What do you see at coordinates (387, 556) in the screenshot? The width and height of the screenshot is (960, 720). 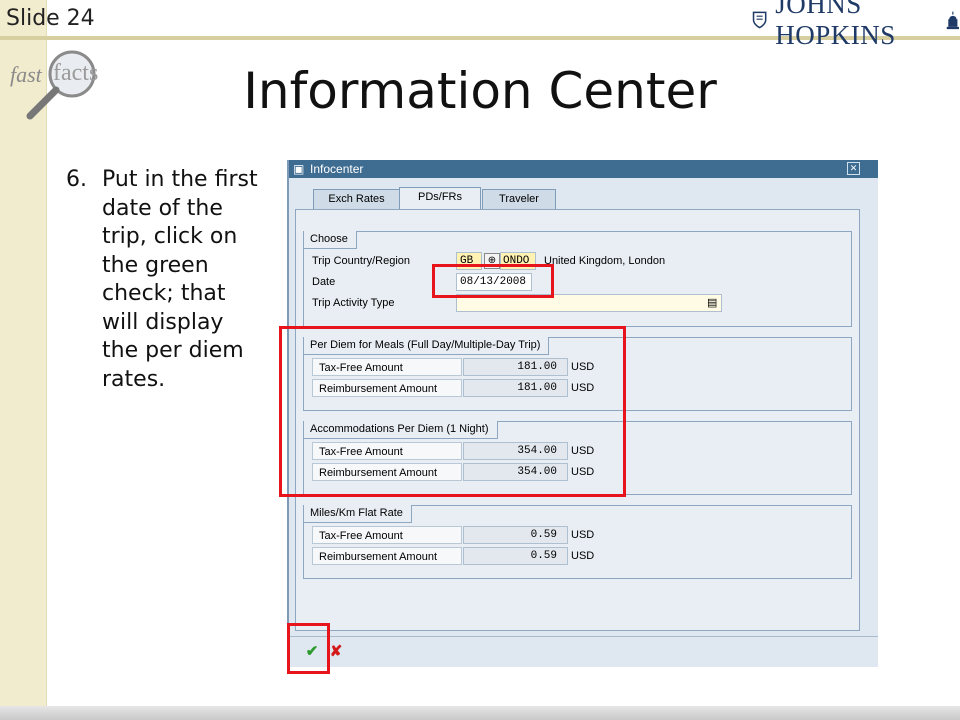 I see `miles-reimb-label: Reimbursement Amount` at bounding box center [387, 556].